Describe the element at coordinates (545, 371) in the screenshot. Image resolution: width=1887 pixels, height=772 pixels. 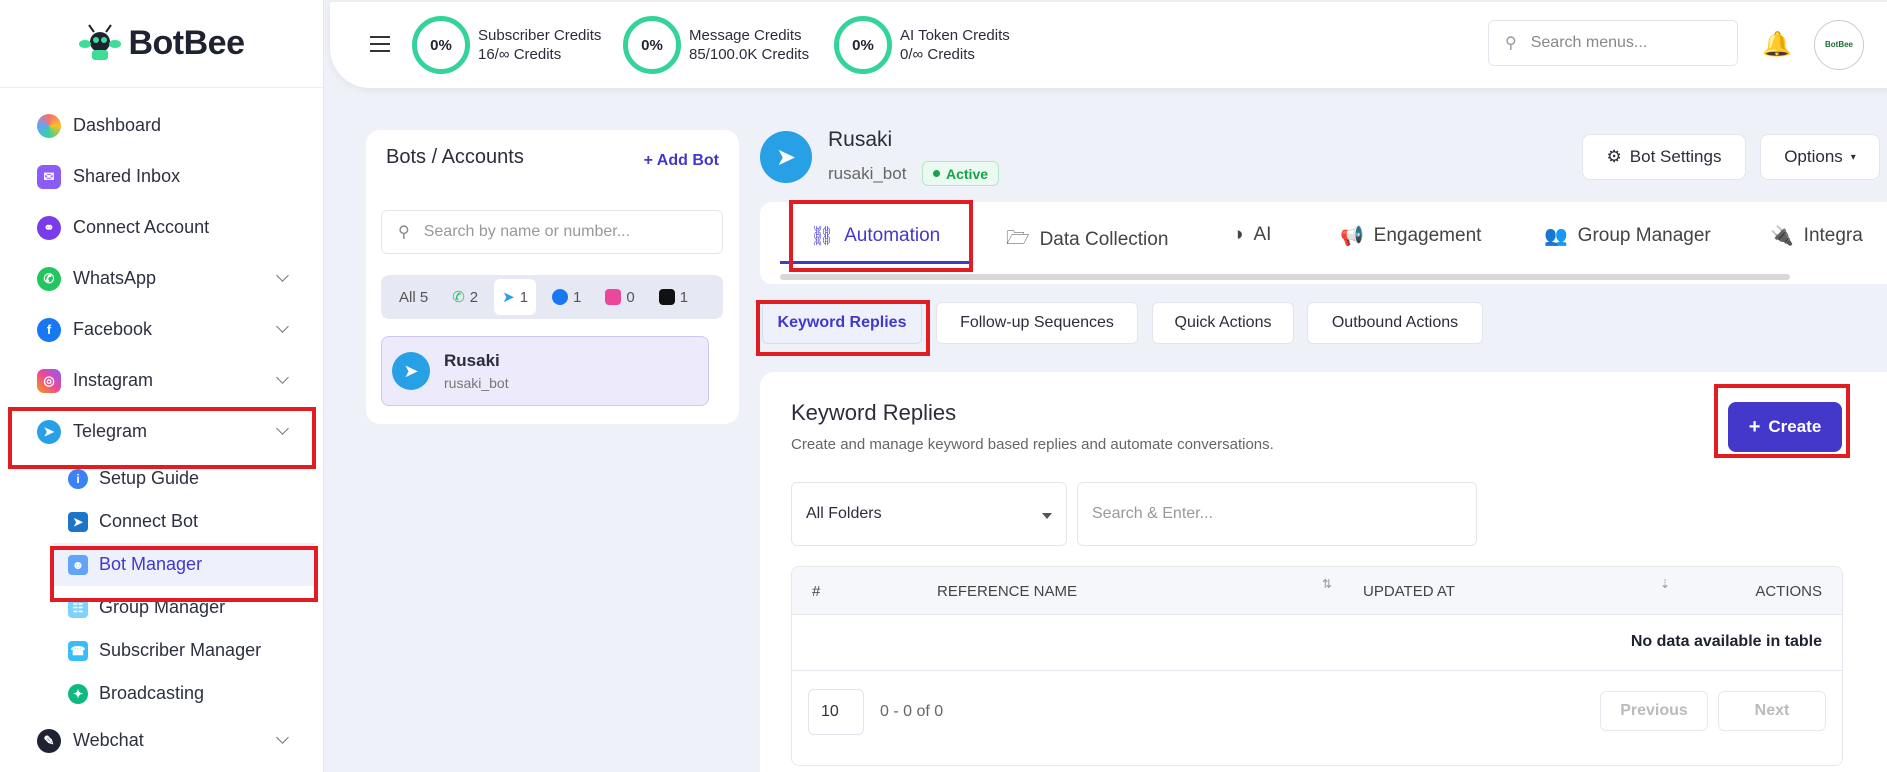
I see `bot-card-rusaki: ➤ Rusaki rusaki_bot` at that location.